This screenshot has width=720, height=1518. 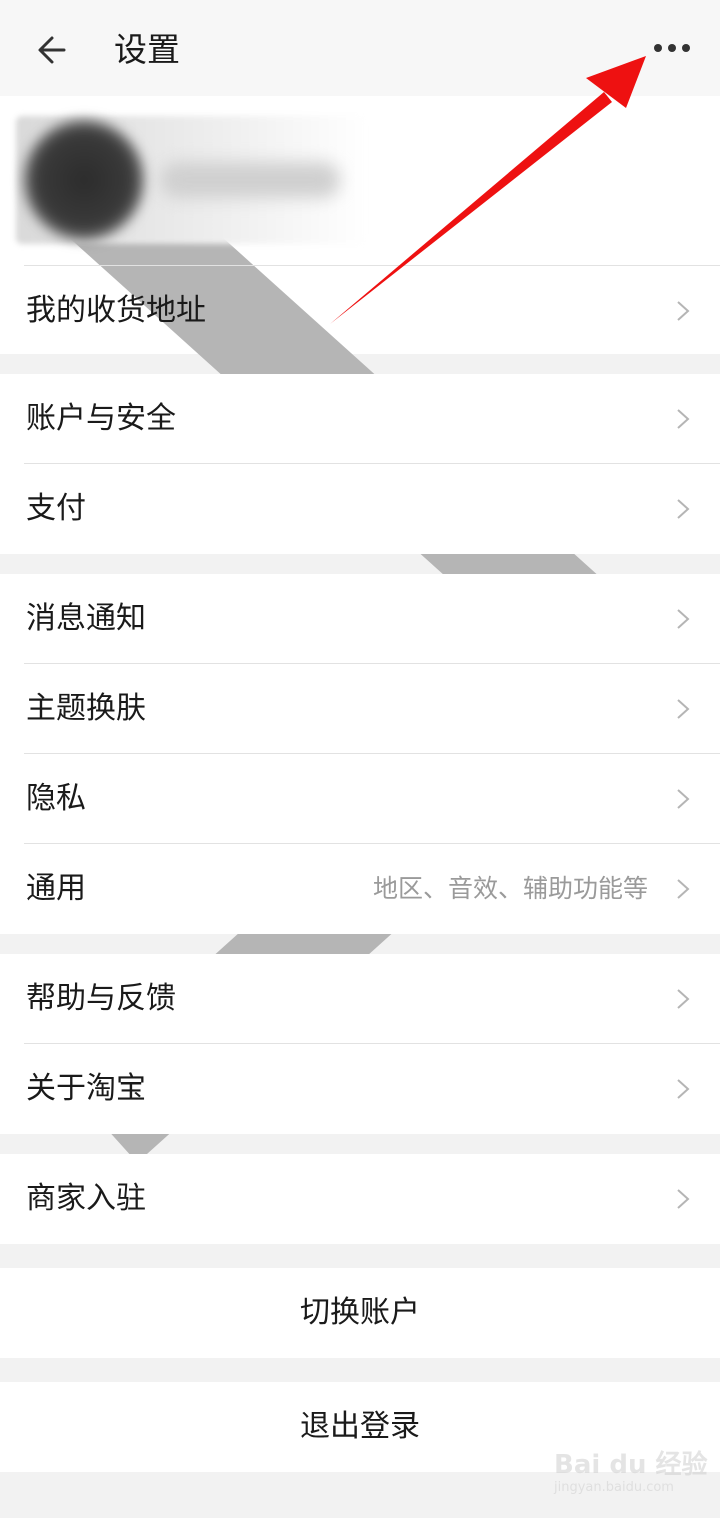 I want to click on menu-item-label: 消息通知, so click(x=86, y=618).